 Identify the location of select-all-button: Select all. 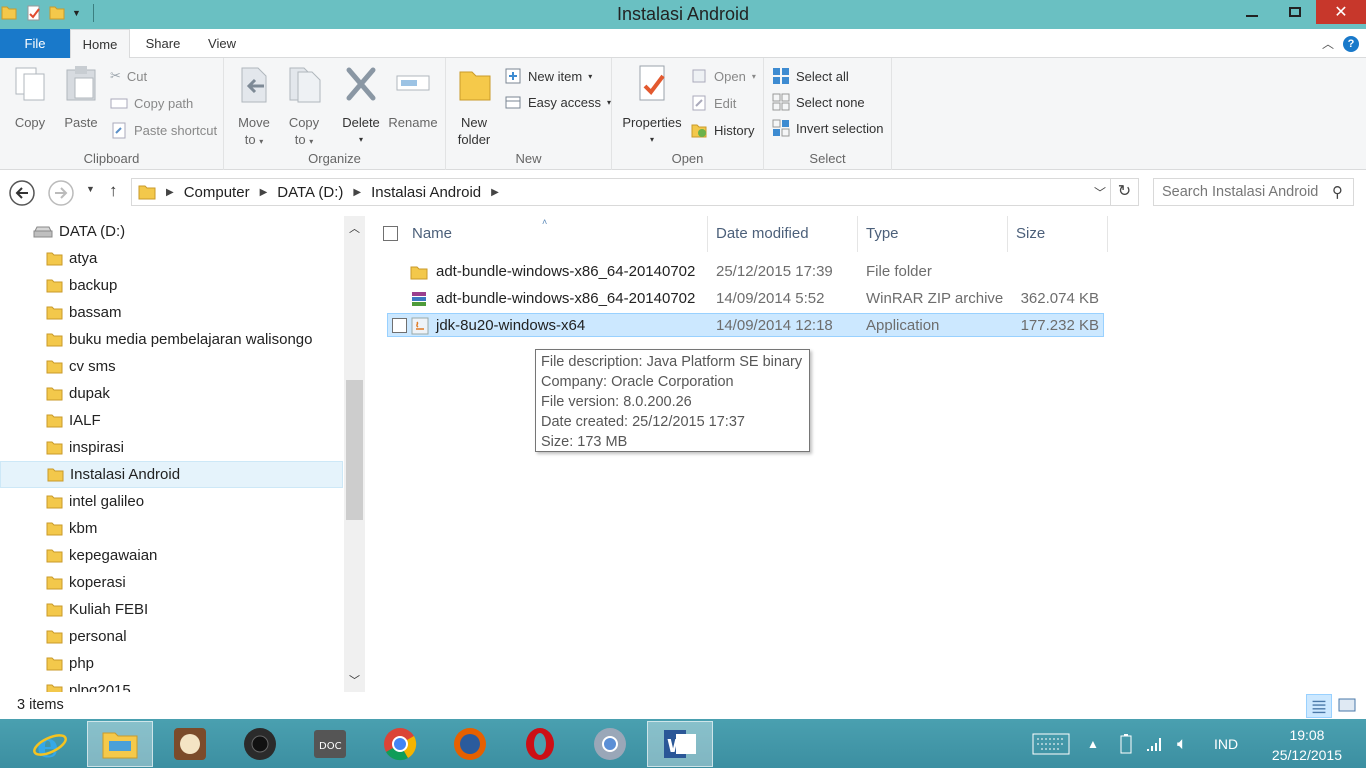
(810, 76).